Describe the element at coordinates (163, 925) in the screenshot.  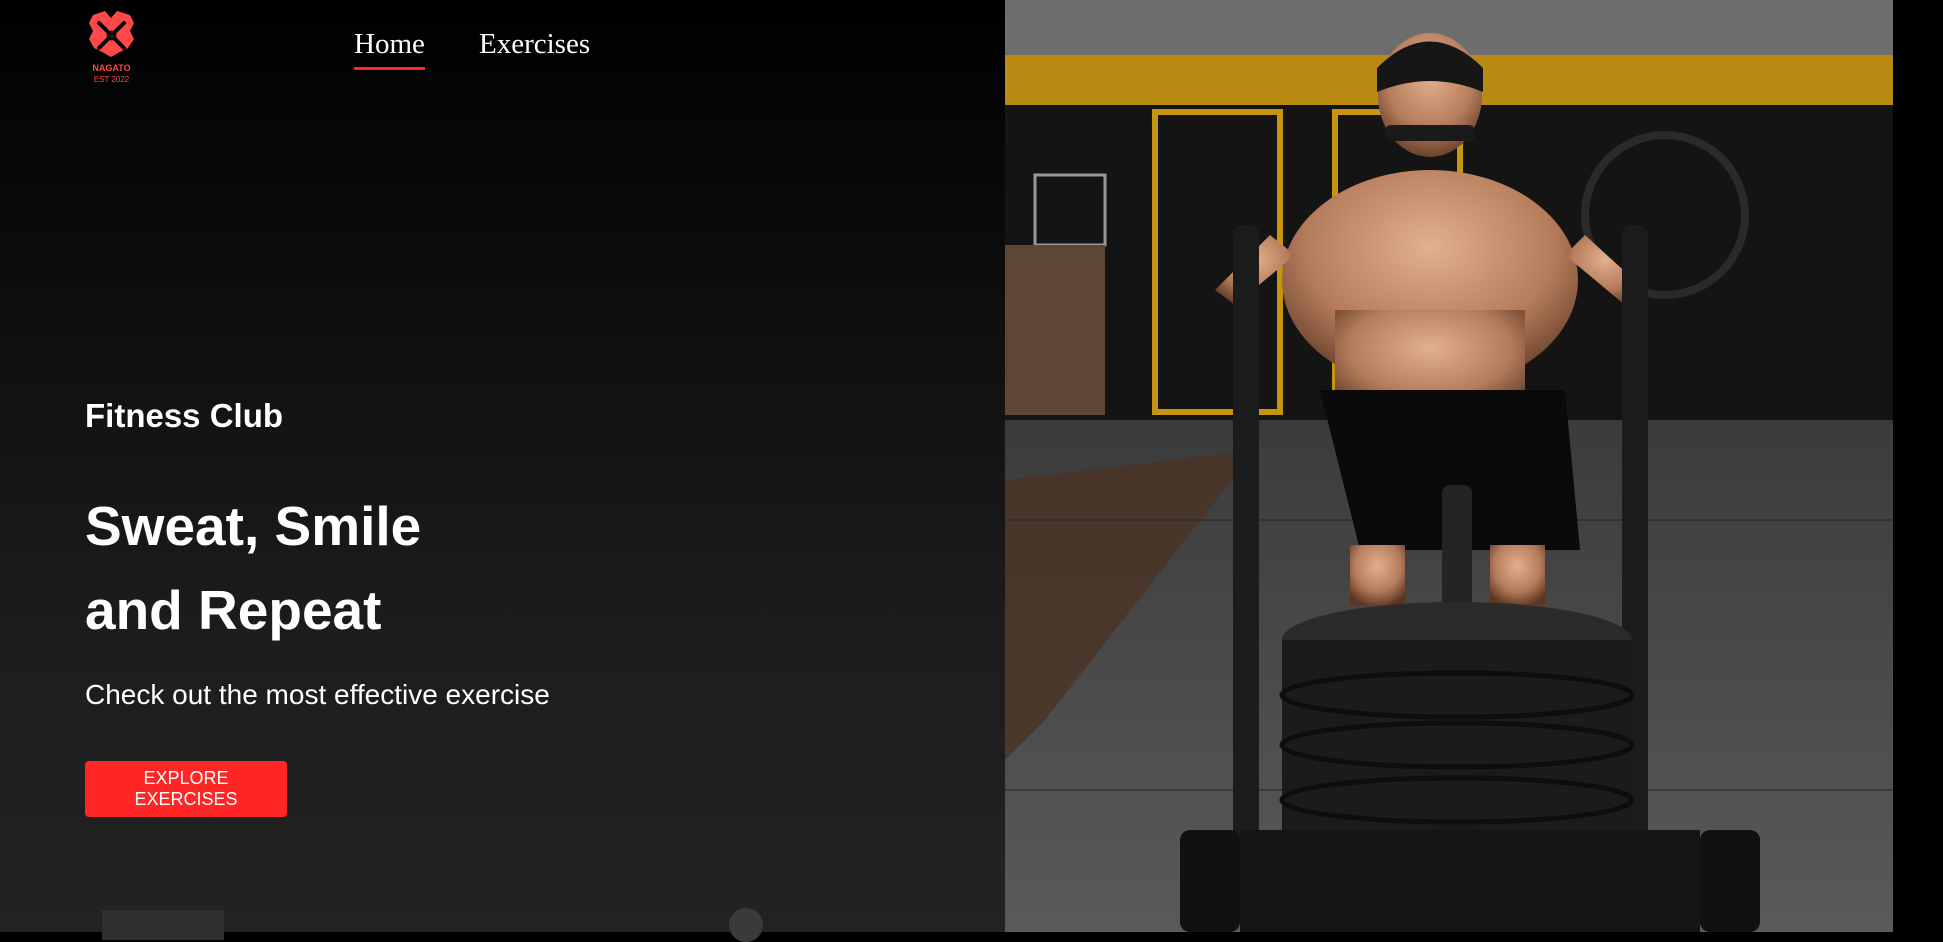
I see `decorative-block` at that location.